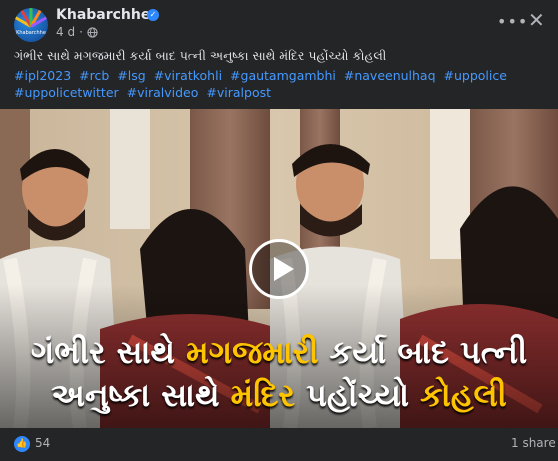 The width and height of the screenshot is (558, 461). Describe the element at coordinates (22, 444) in the screenshot. I see `like-reaction-icon: 👍` at that location.